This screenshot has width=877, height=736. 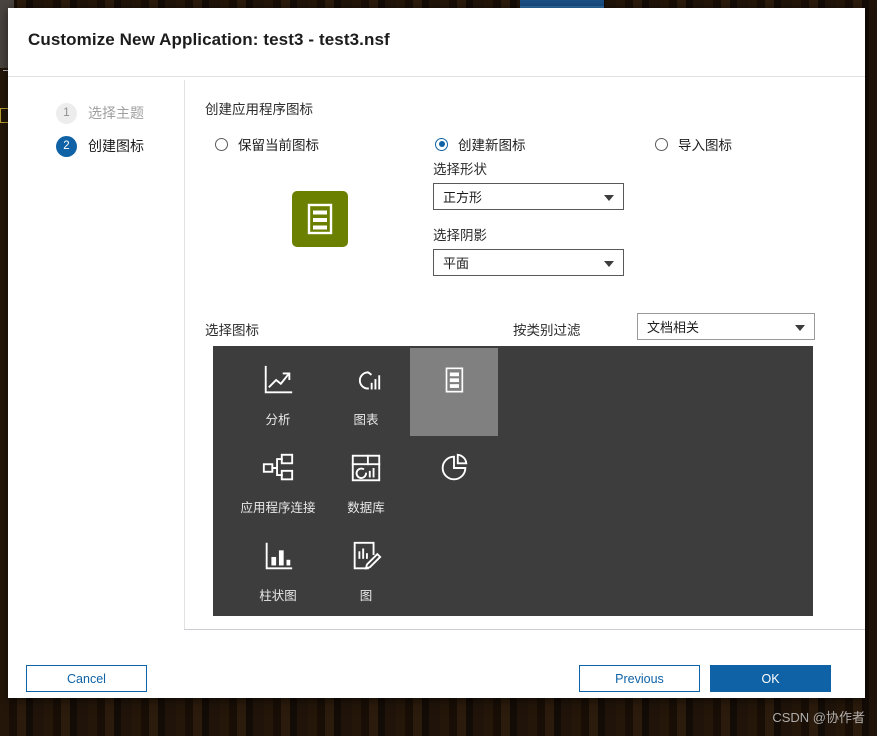 What do you see at coordinates (116, 113) in the screenshot?
I see `step-label-1: 选择主题` at bounding box center [116, 113].